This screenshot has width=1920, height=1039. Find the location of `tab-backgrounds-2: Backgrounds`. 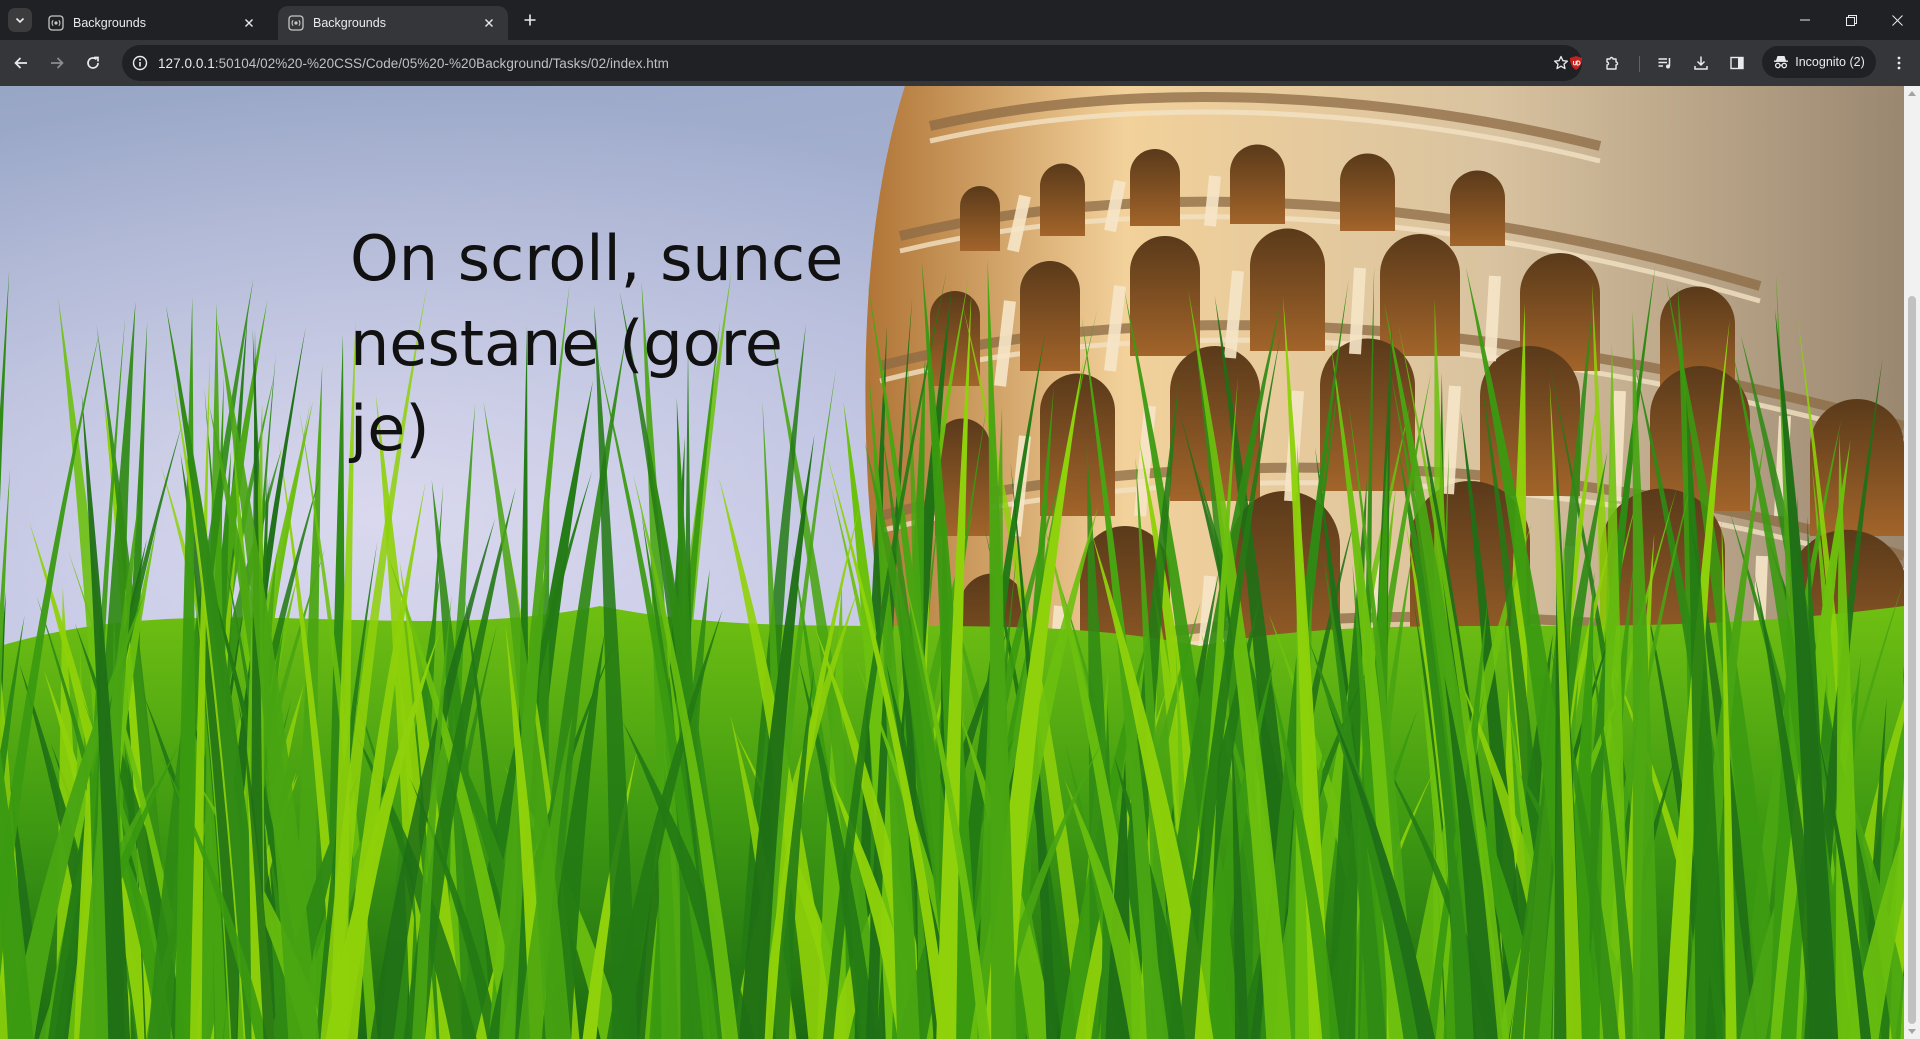

tab-backgrounds-2: Backgrounds is located at coordinates (393, 23).